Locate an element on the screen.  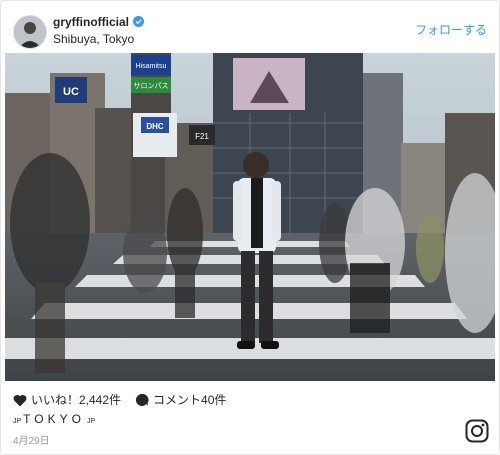
caption-suffix: JP is located at coordinates (91, 421).